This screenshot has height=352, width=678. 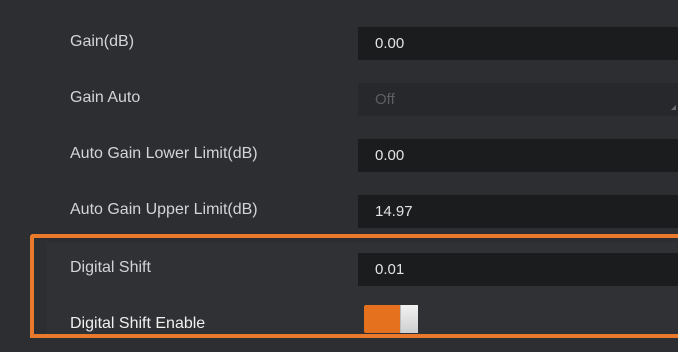 I want to click on digital-shift-enable-label: Digital Shift Enable, so click(x=138, y=323).